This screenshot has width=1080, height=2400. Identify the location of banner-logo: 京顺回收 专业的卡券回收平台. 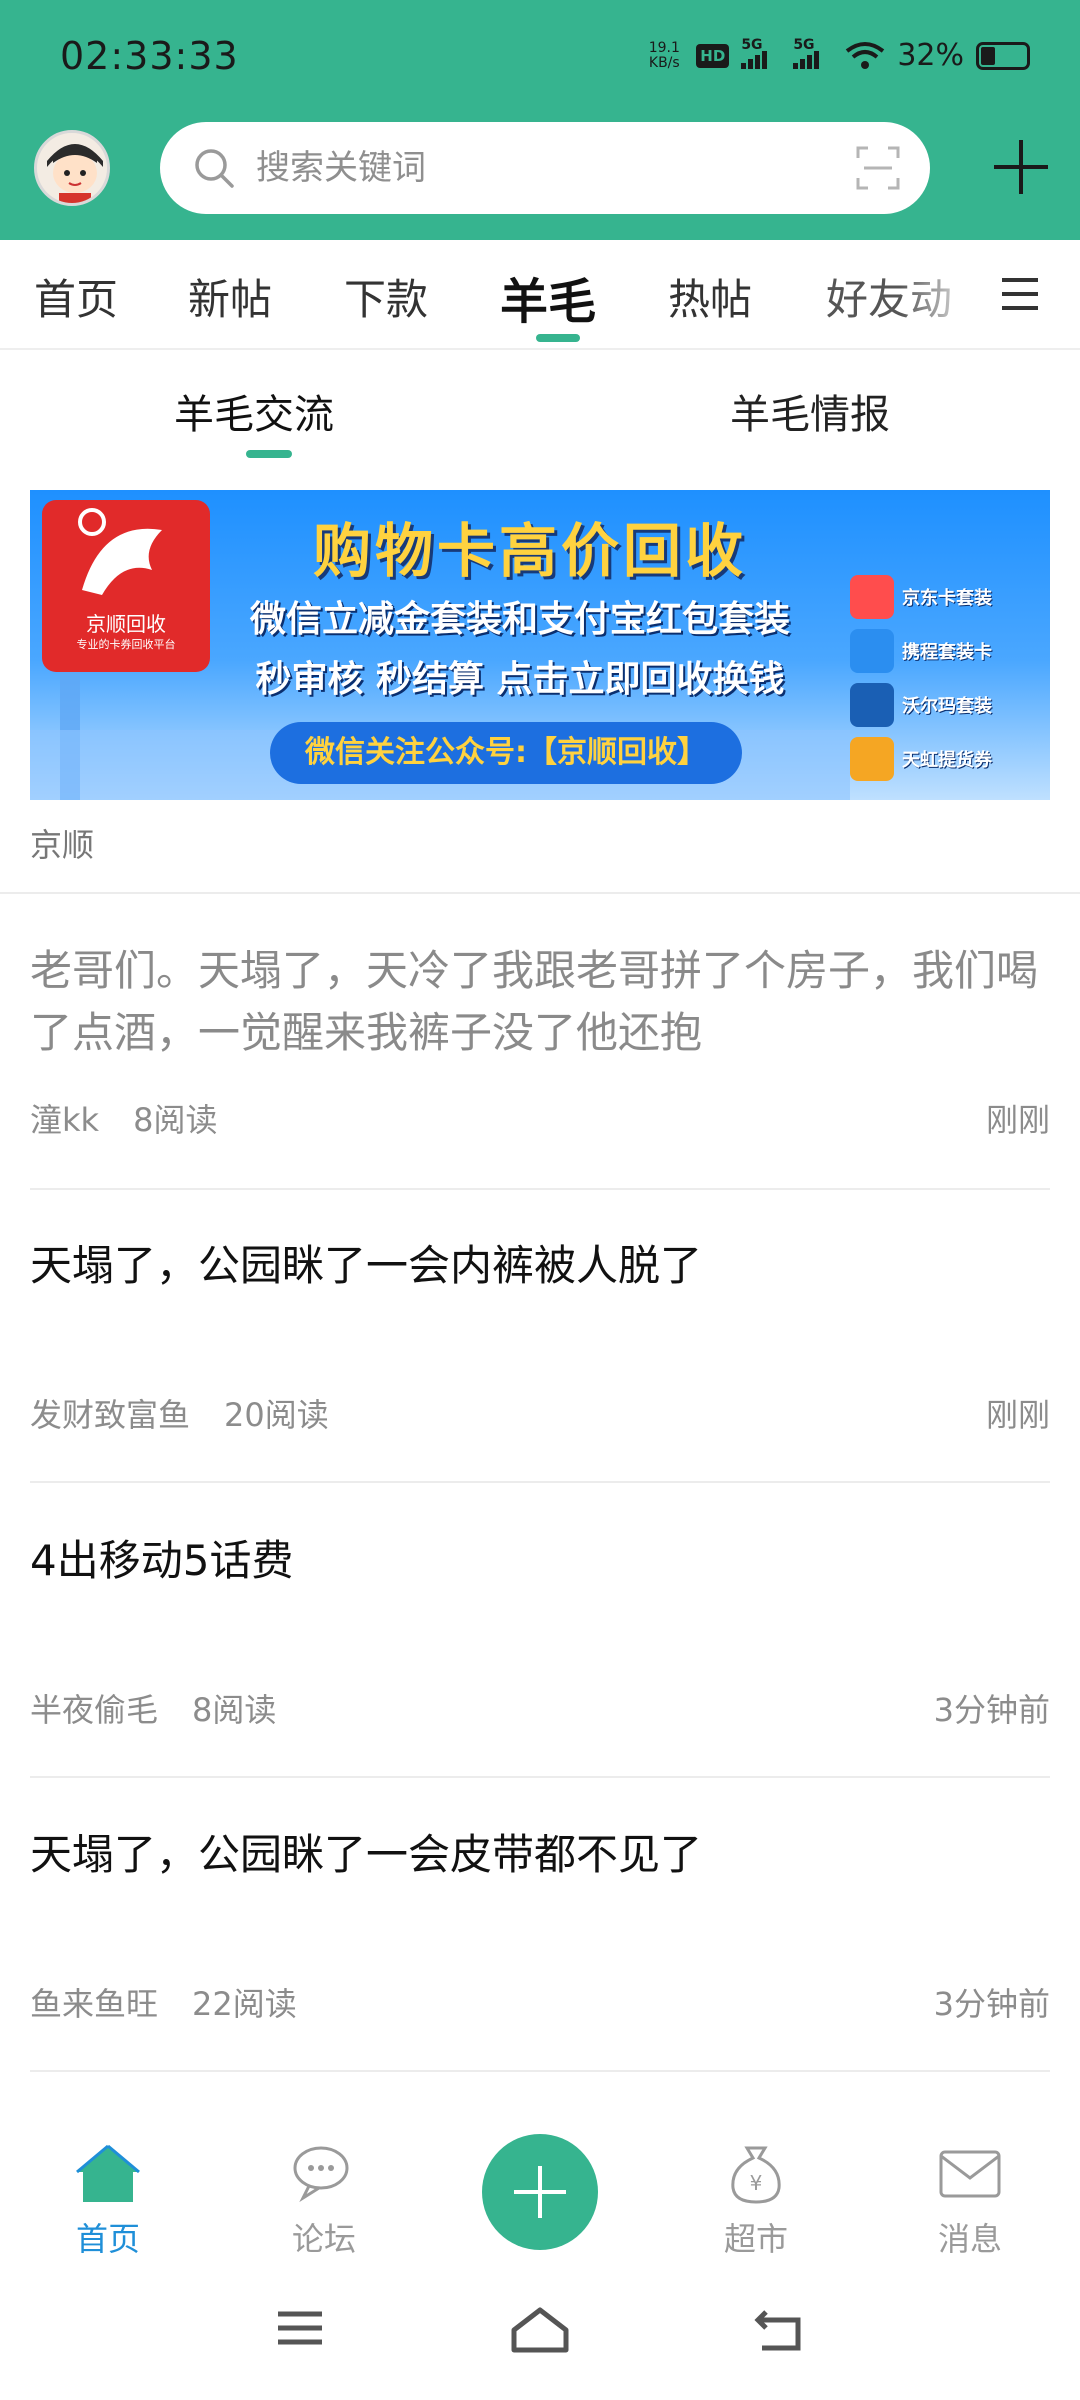
(126, 586).